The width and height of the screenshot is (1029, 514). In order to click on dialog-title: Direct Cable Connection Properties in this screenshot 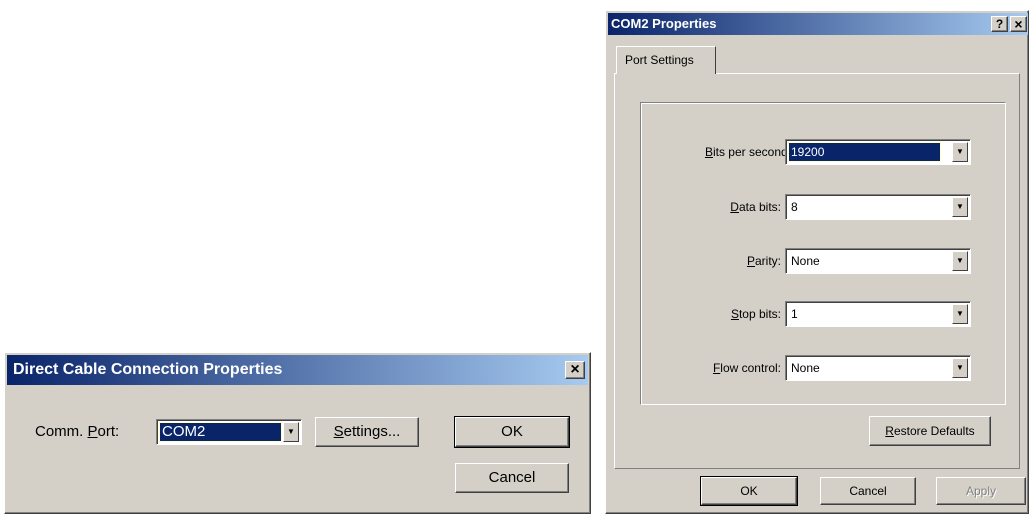, I will do `click(148, 369)`.